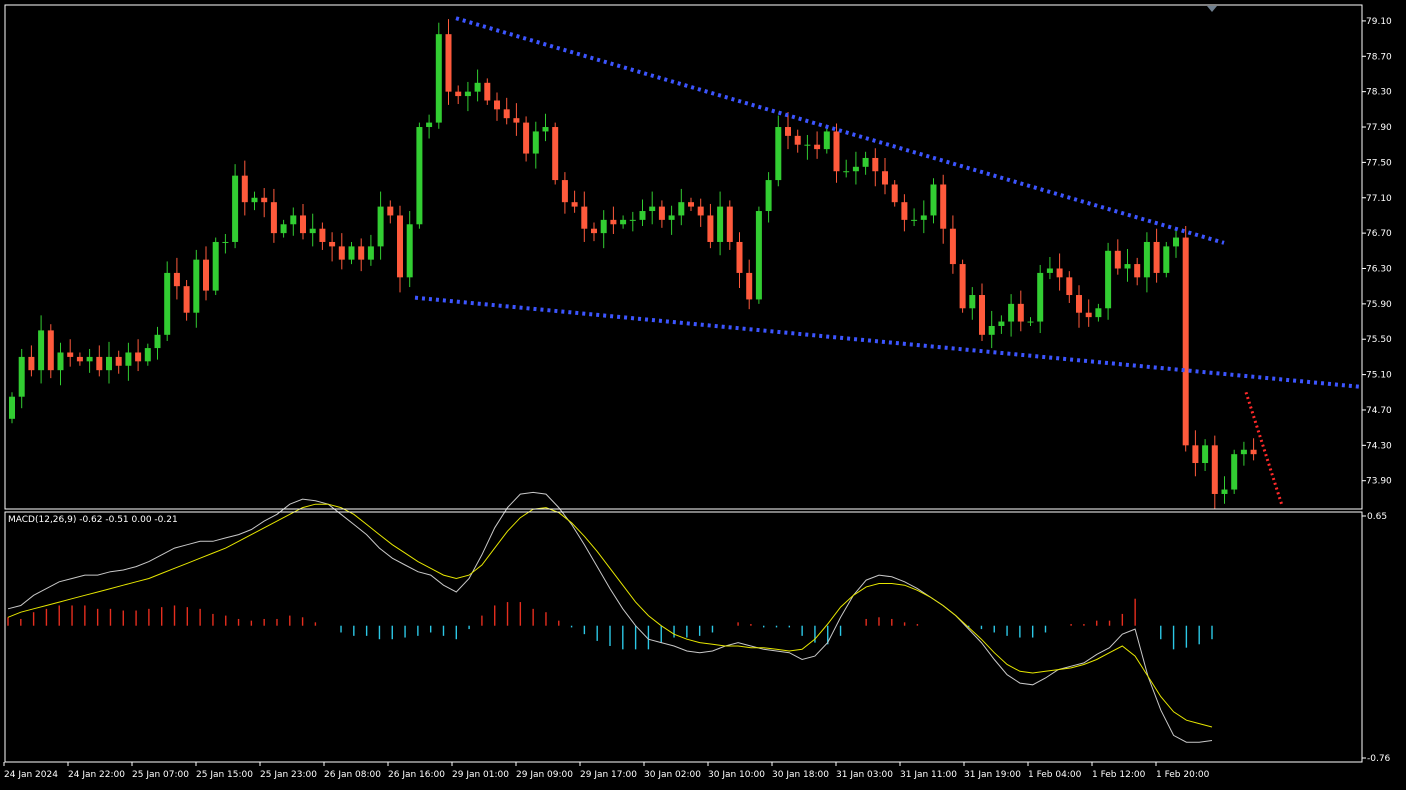  Describe the element at coordinates (888, 342) in the screenshot. I see `lower-trendline` at that location.